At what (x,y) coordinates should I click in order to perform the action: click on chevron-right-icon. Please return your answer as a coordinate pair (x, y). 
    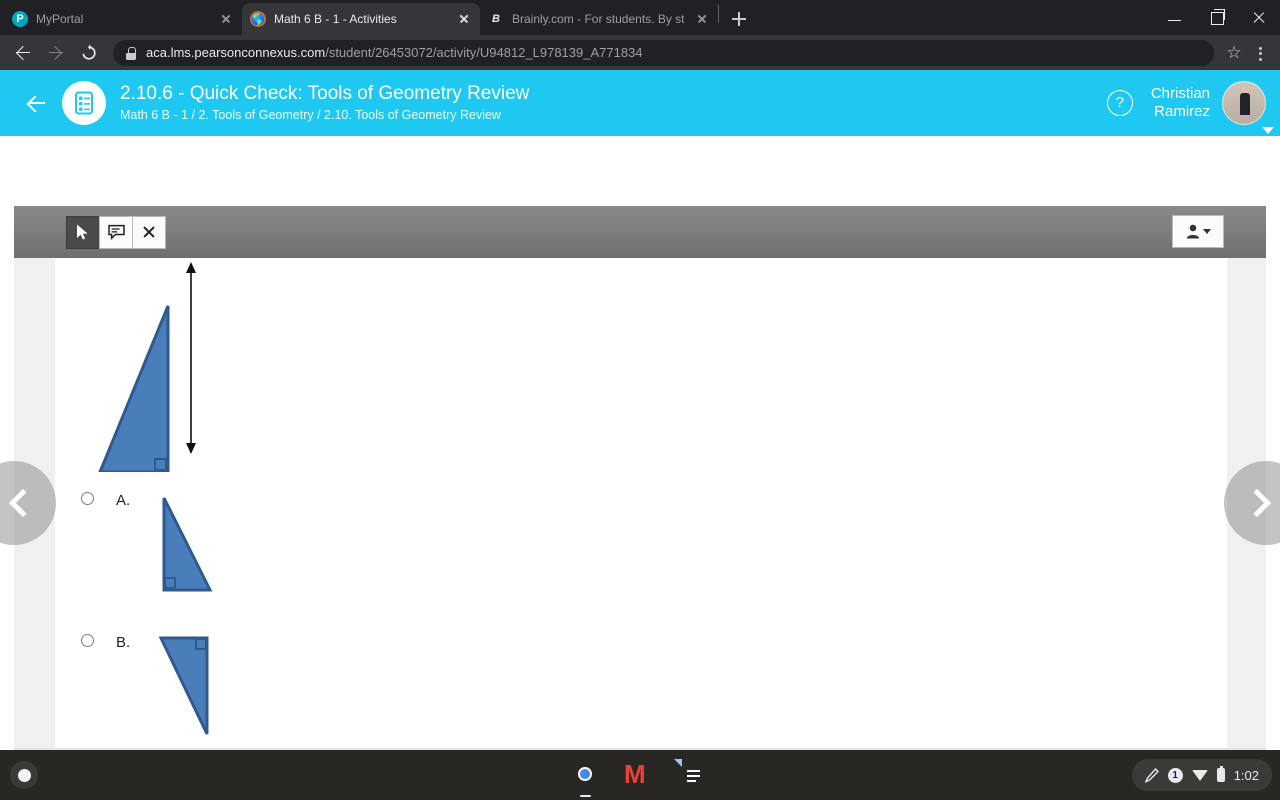
    Looking at the image, I should click on (1257, 503).